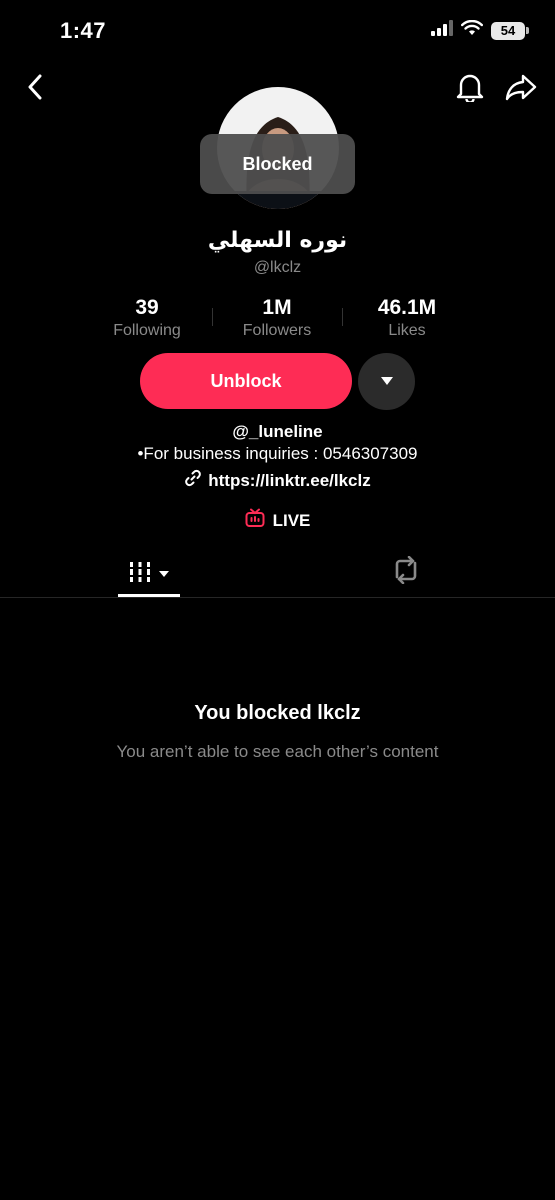  Describe the element at coordinates (277, 267) in the screenshot. I see `username: @lkclz` at that location.